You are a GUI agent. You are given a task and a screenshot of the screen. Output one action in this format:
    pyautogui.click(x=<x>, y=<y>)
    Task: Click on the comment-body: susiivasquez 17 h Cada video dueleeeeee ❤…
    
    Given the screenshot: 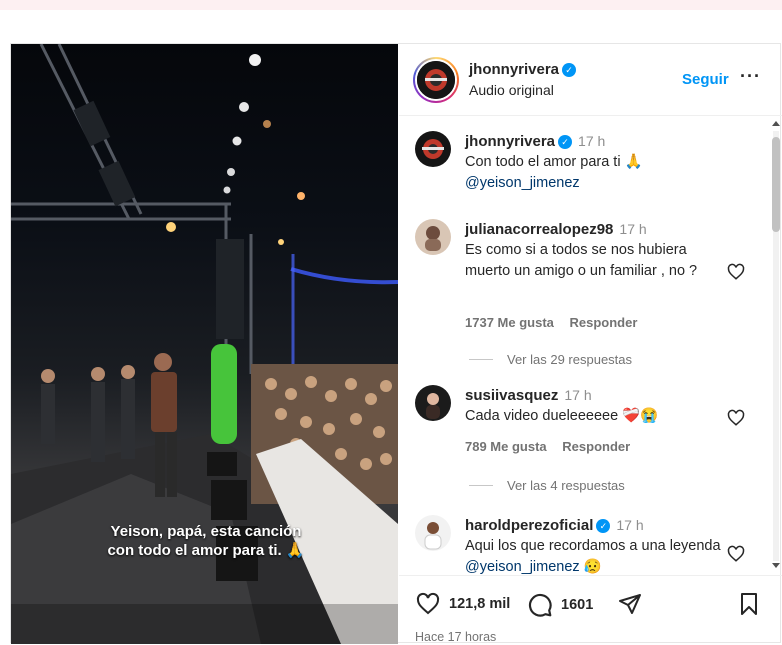 What is the action you would take?
    pyautogui.click(x=600, y=406)
    